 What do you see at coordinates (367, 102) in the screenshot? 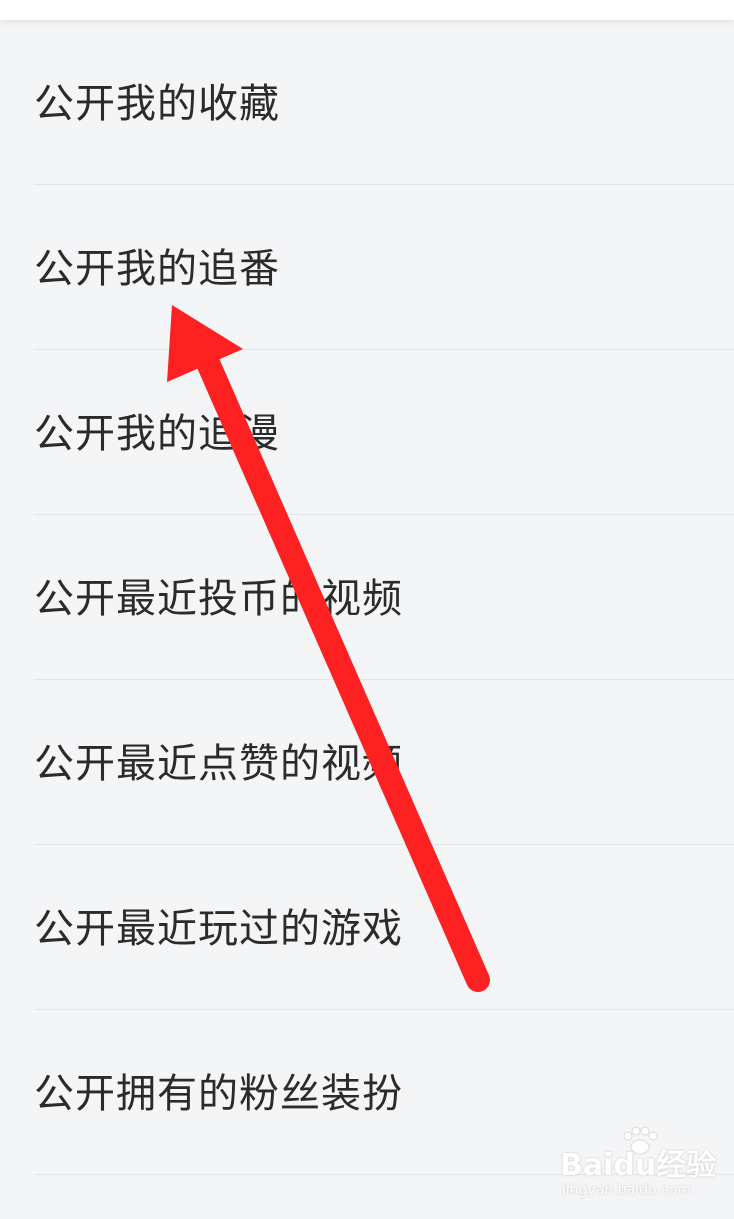
I see `setting-row-public-favorites: 公开我的收藏` at bounding box center [367, 102].